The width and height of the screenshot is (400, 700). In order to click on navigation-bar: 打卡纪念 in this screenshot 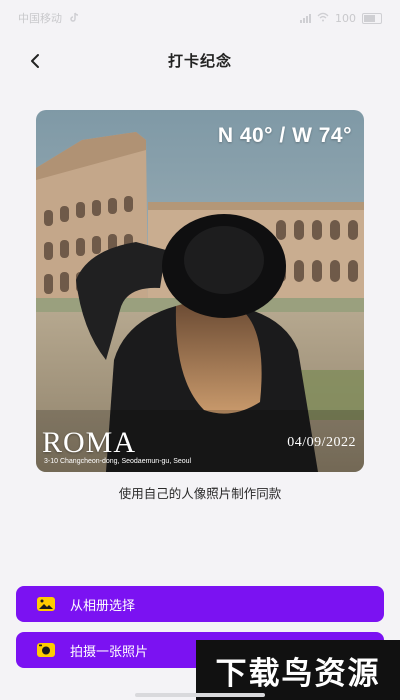, I will do `click(200, 60)`.